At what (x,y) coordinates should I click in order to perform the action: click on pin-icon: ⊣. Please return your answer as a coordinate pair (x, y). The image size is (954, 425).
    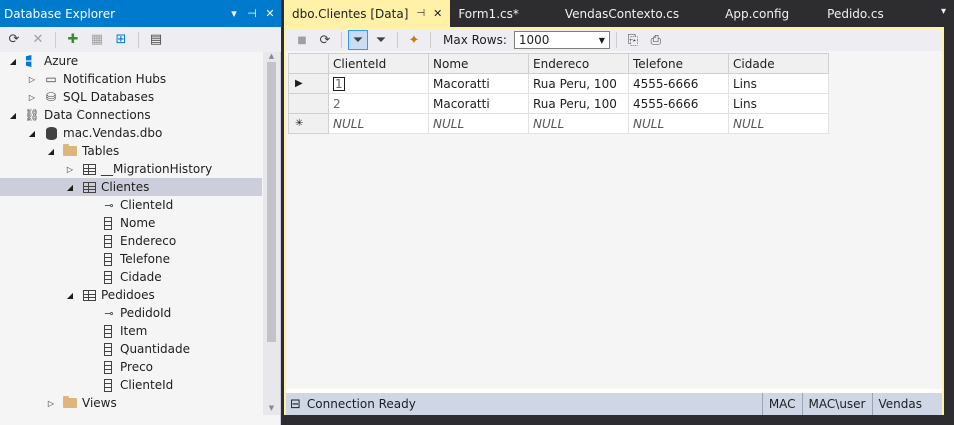
    Looking at the image, I should click on (420, 13).